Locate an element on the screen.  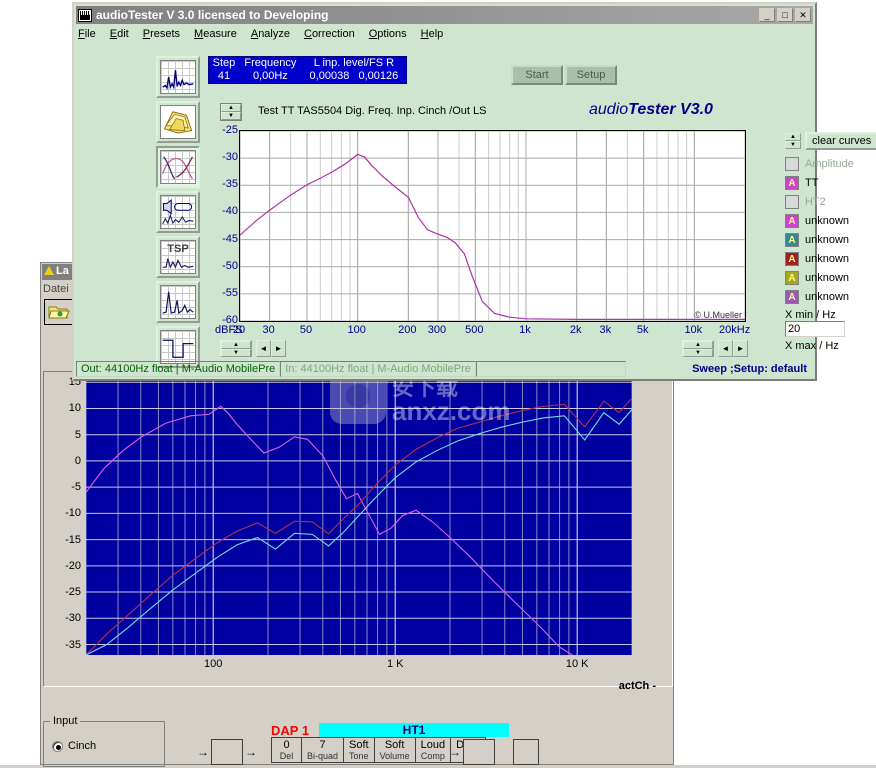
xmin-input is located at coordinates (815, 329).